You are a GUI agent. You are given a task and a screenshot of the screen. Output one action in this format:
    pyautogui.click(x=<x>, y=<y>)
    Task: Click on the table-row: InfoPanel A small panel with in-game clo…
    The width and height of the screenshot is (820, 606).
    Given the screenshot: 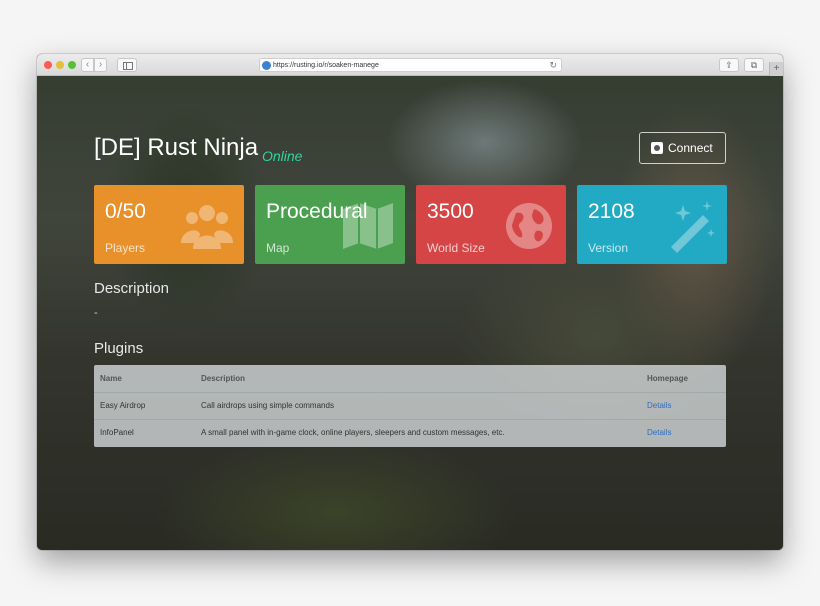 What is the action you would take?
    pyautogui.click(x=410, y=432)
    